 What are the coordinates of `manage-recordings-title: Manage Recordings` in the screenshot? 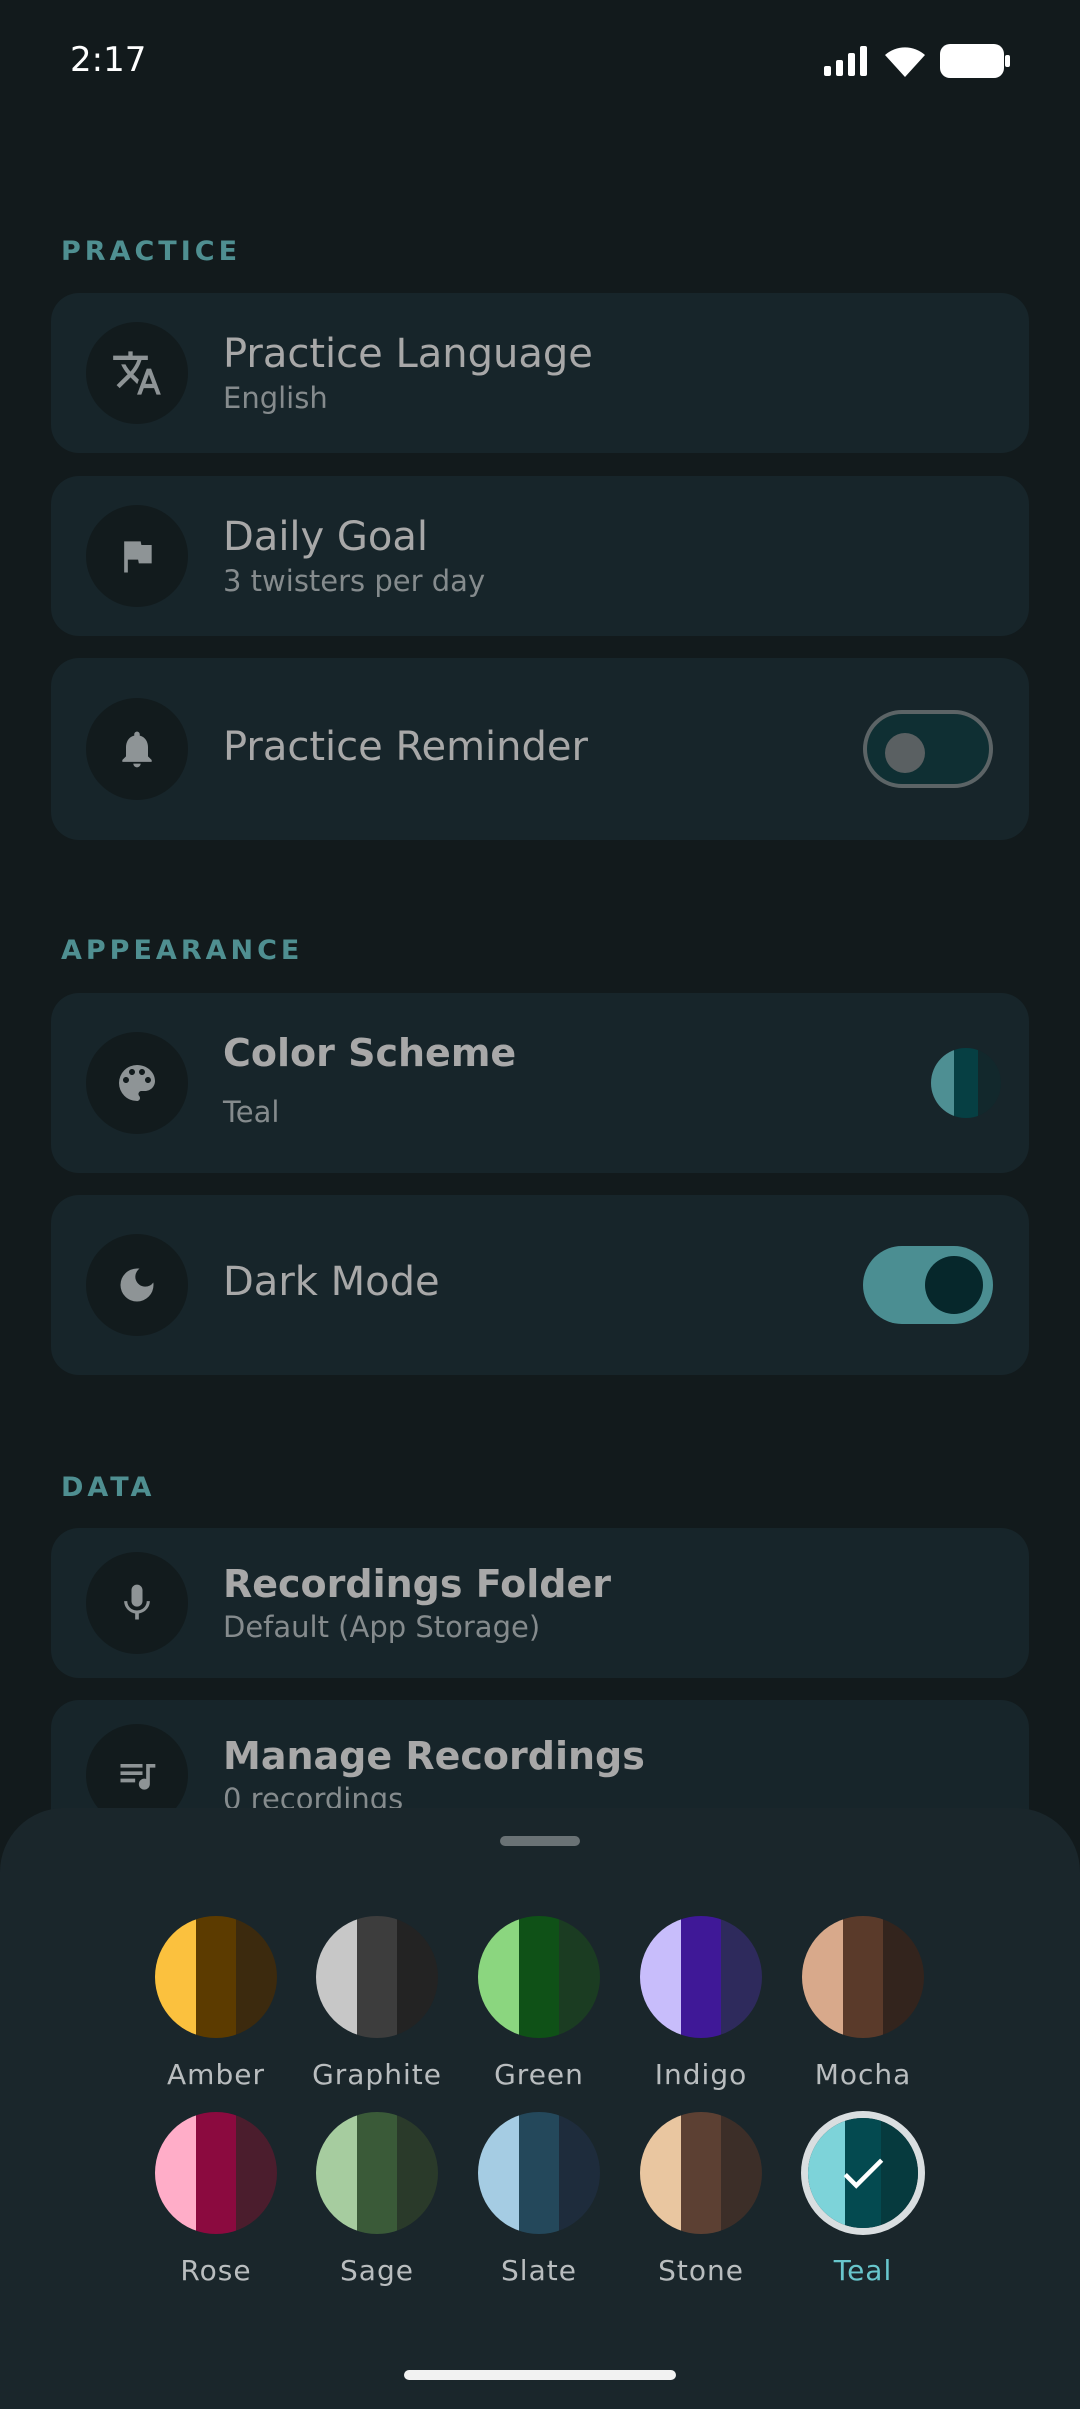 It's located at (434, 1756).